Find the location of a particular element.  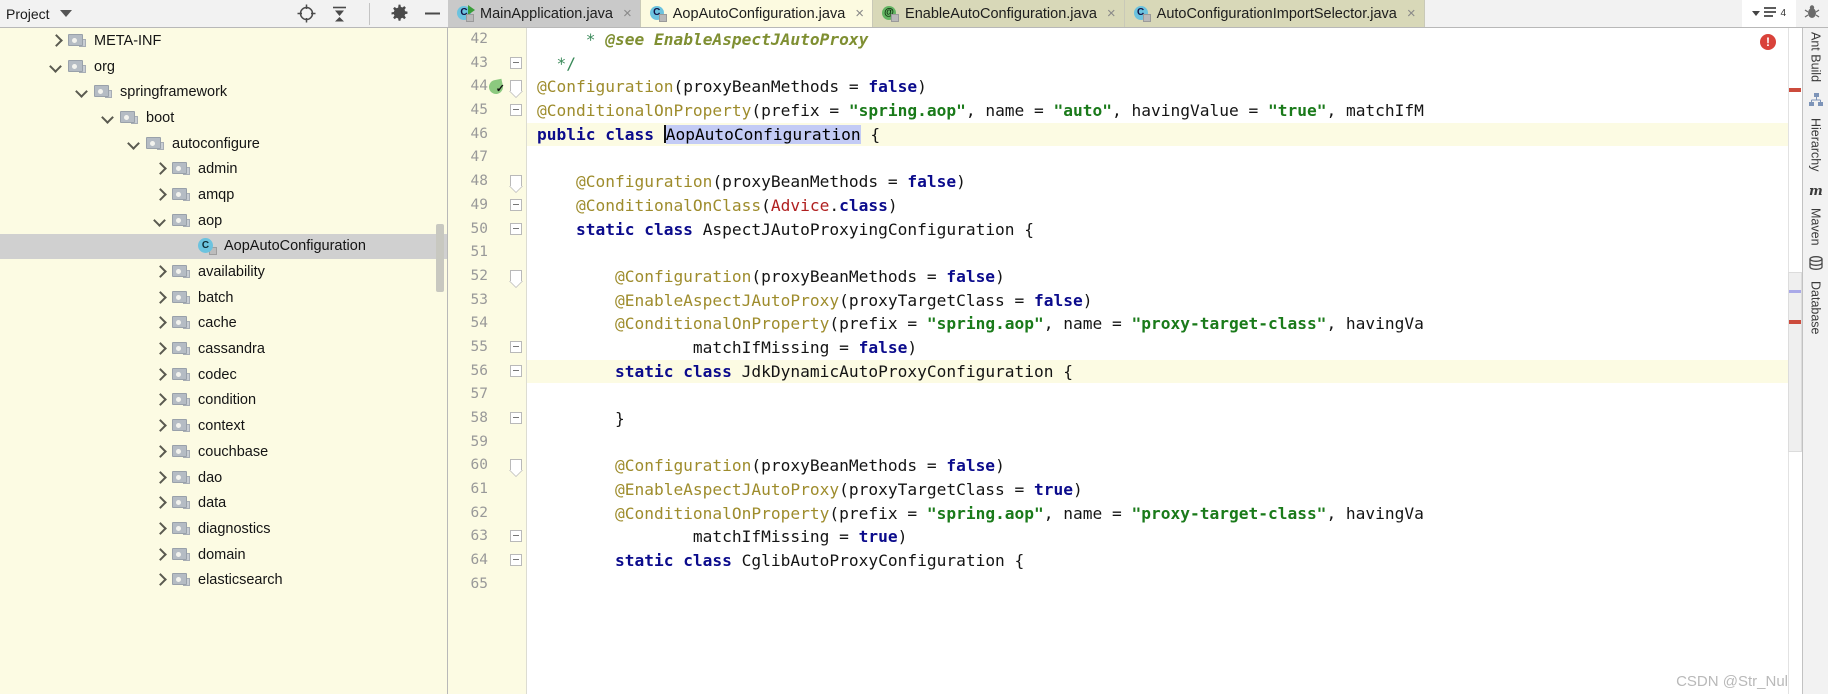

gutter-line: 56 is located at coordinates (487, 372).